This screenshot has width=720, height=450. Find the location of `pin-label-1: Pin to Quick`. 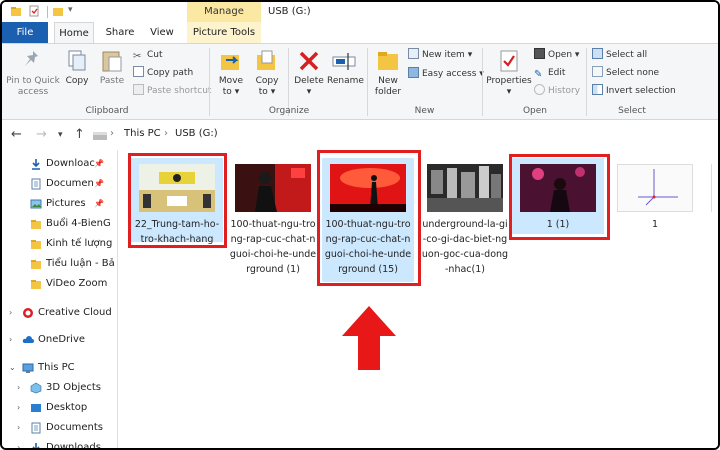

pin-label-1: Pin to Quick is located at coordinates (33, 81).